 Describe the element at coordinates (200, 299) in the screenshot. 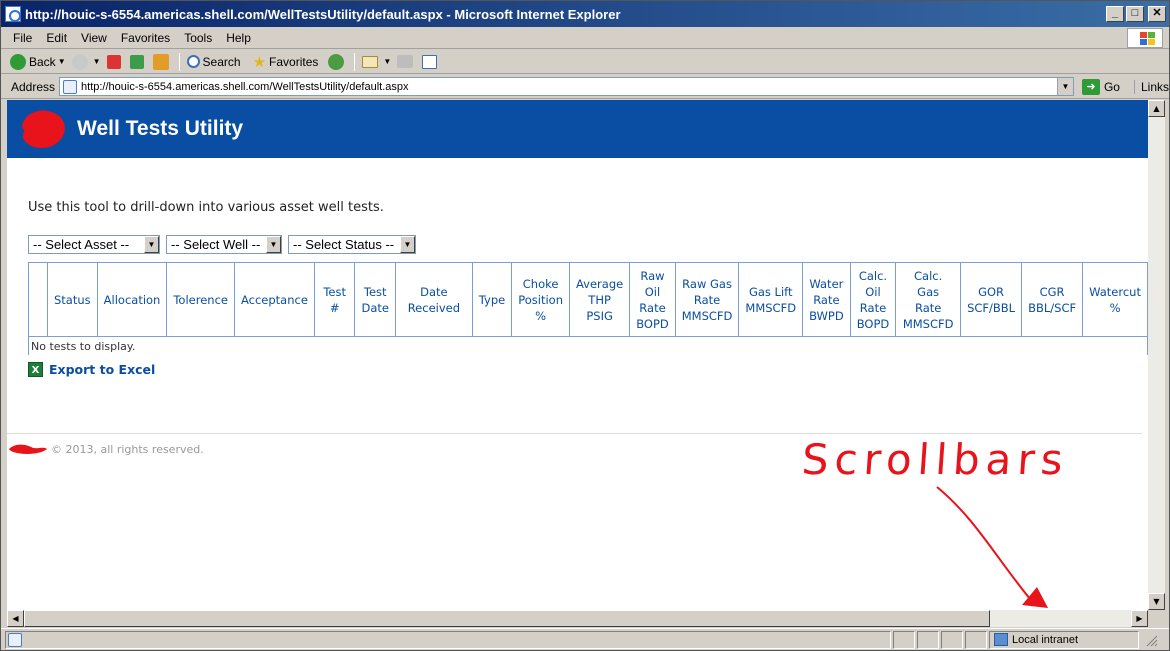

I see `col-tolerence: Tolerence` at that location.